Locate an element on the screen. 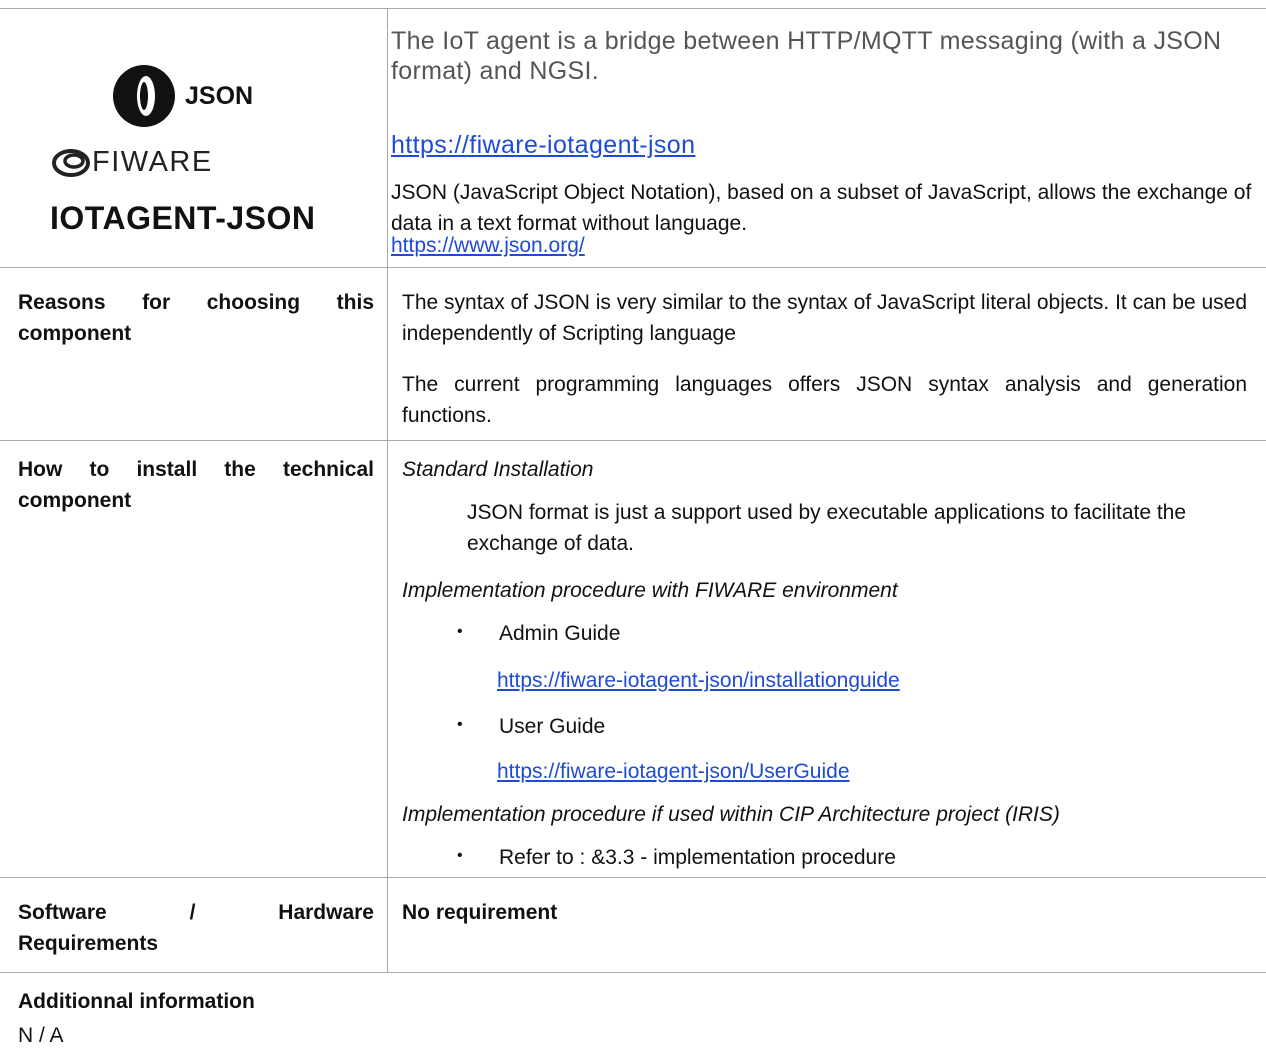 The image size is (1266, 1057). reasons-label: Reasons for choosing this component is located at coordinates (196, 318).